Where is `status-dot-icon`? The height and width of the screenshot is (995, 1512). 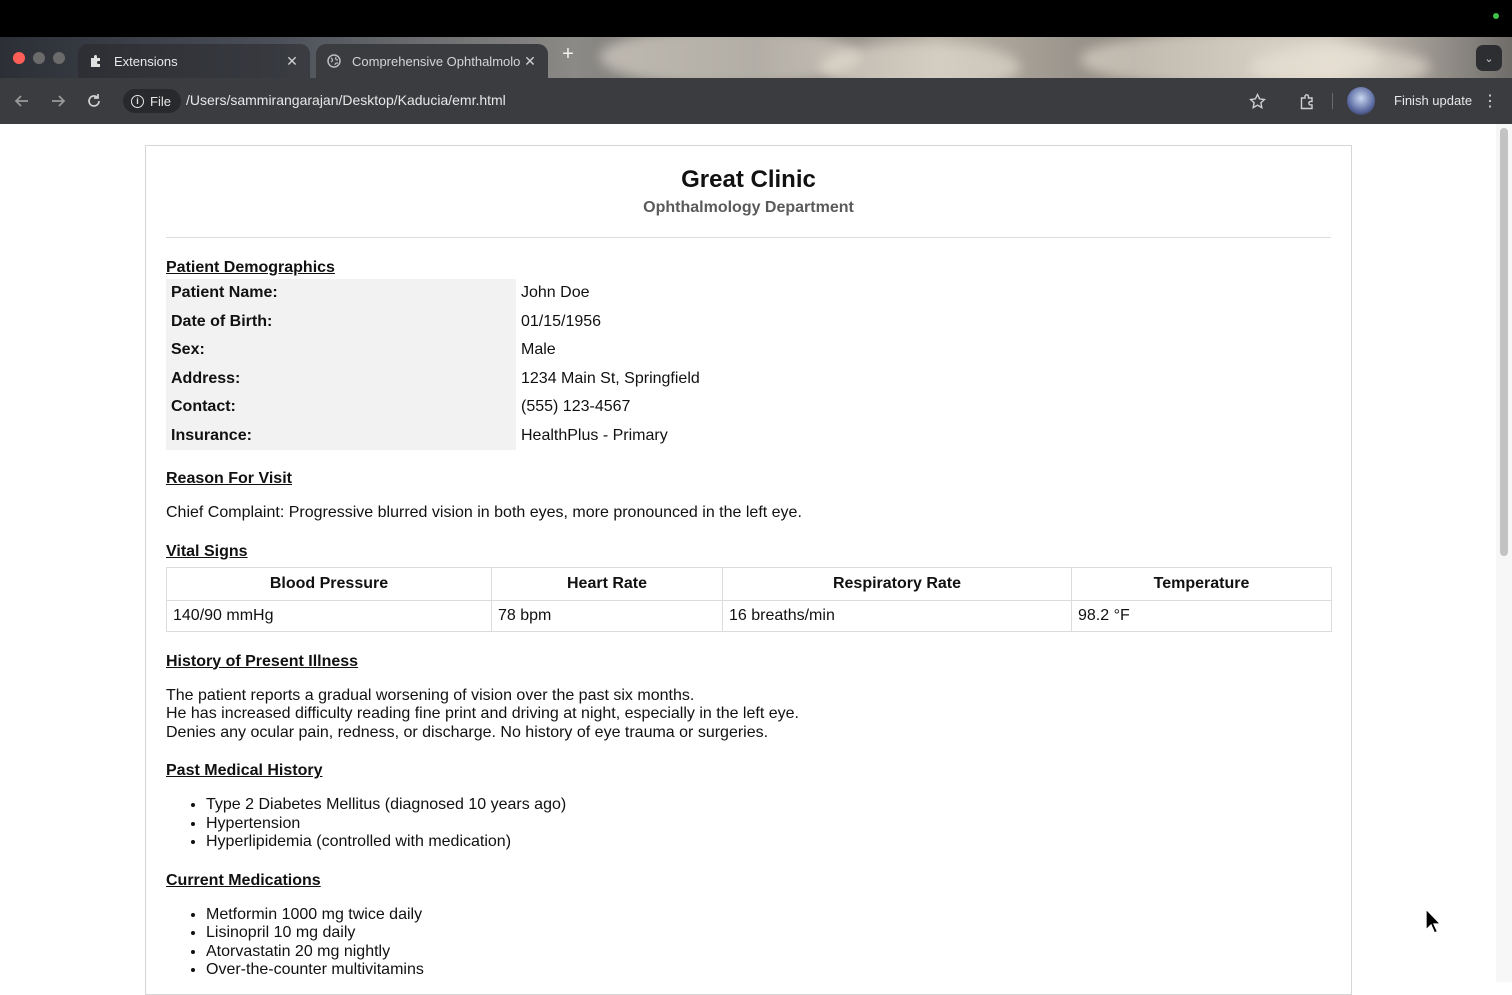 status-dot-icon is located at coordinates (1496, 16).